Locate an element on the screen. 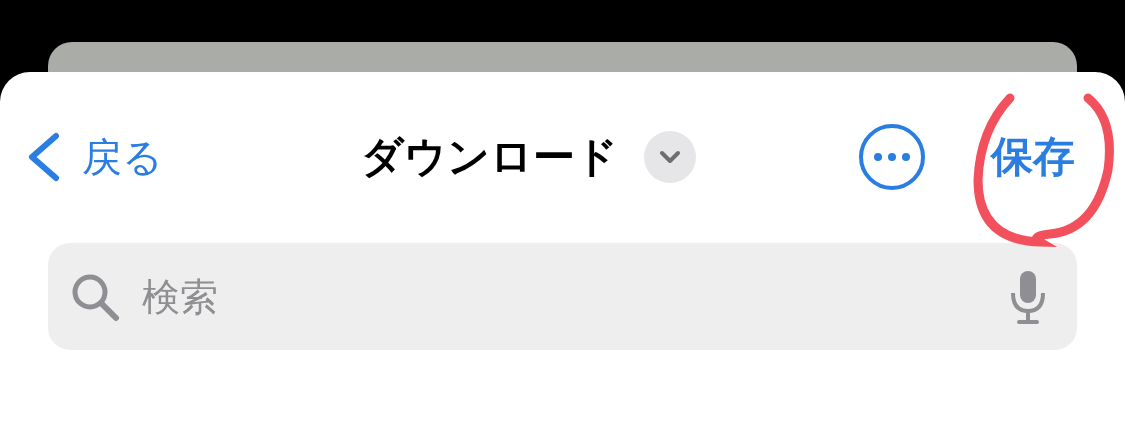 This screenshot has height=424, width=1125. chevron-down-icon is located at coordinates (670, 157).